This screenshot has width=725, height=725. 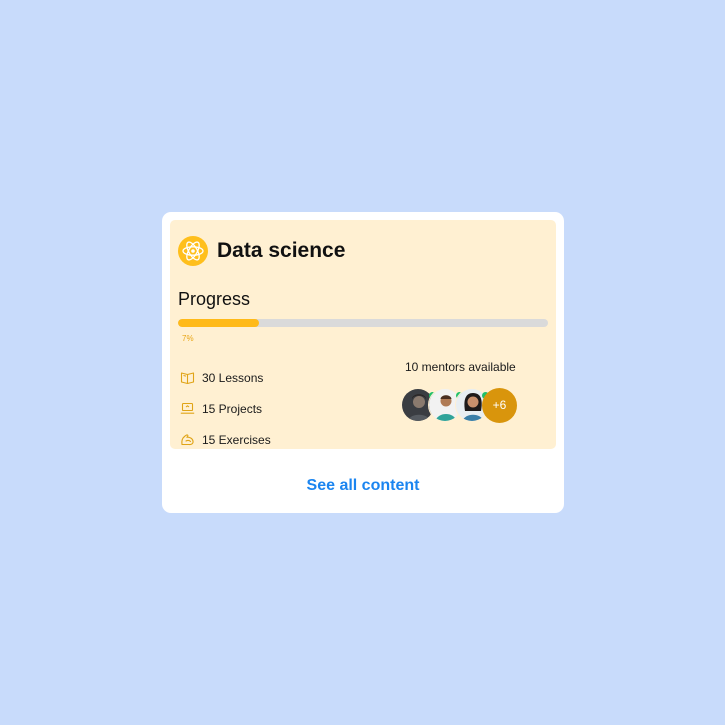 What do you see at coordinates (219, 323) in the screenshot?
I see `progress-bar-fill` at bounding box center [219, 323].